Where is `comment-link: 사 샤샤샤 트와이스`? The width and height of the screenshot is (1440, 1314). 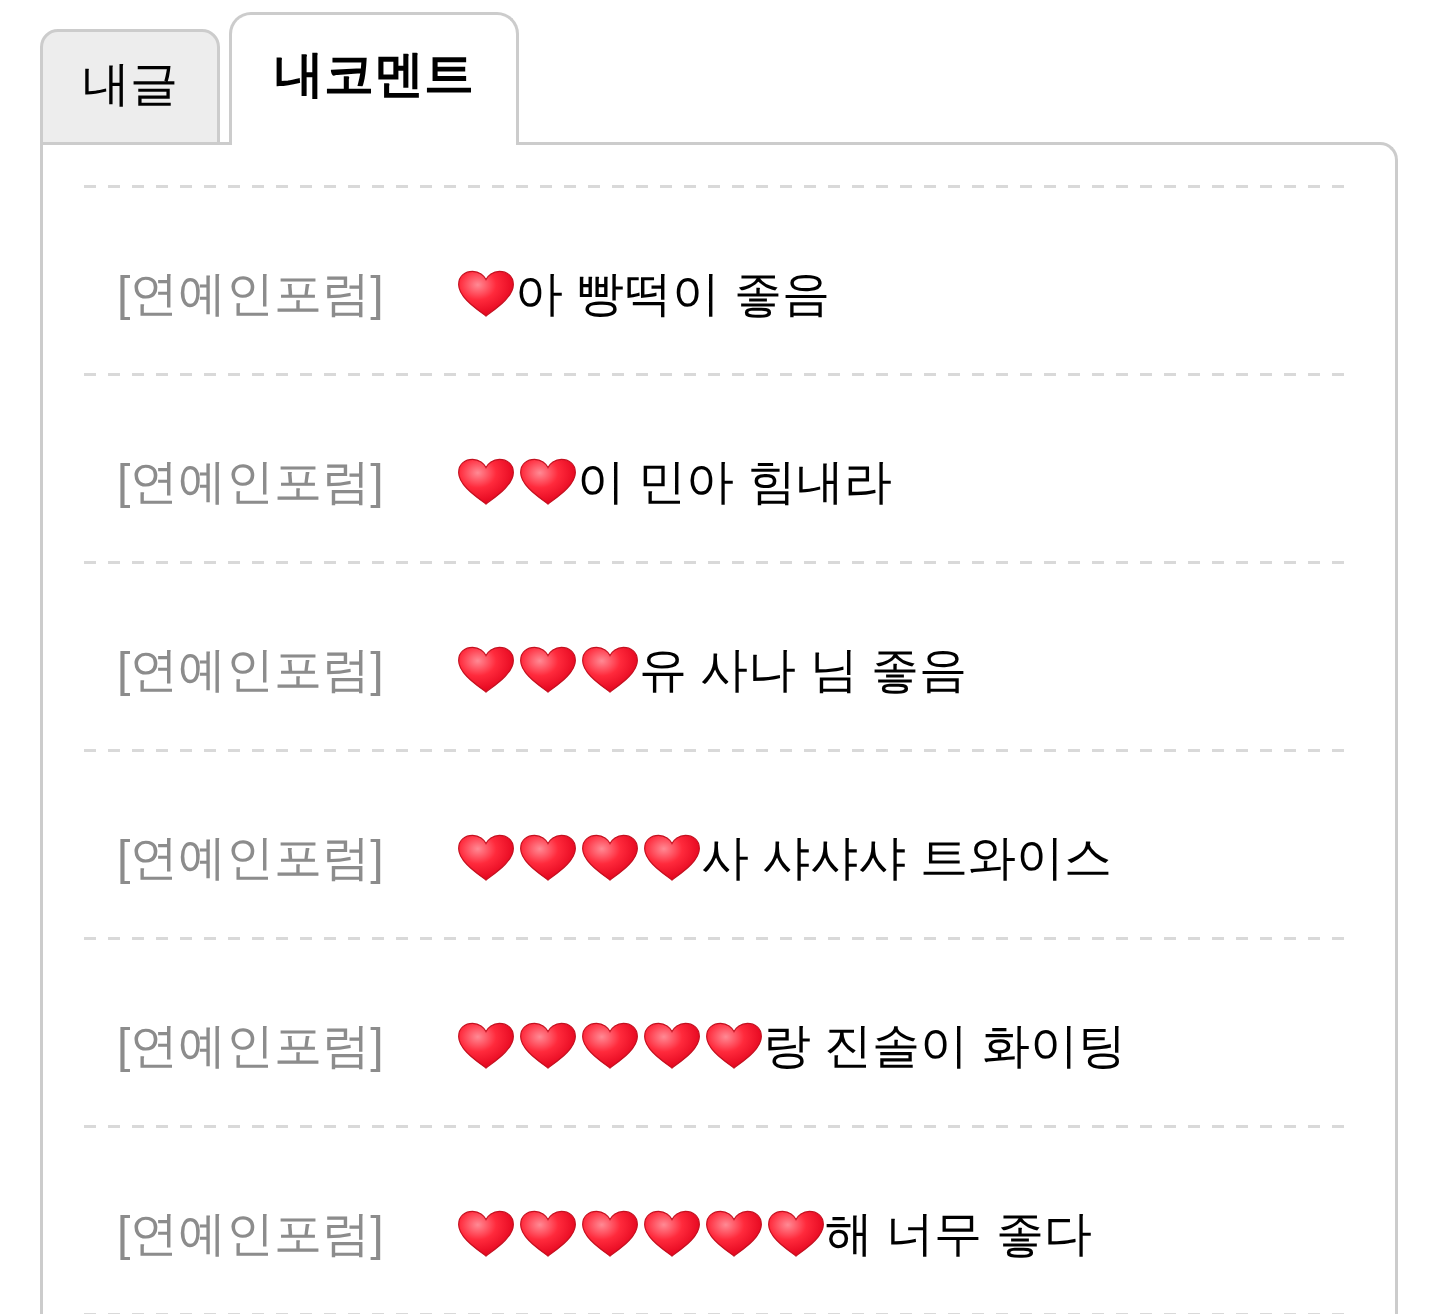 comment-link: 사 샤샤샤 트와이스 is located at coordinates (906, 857).